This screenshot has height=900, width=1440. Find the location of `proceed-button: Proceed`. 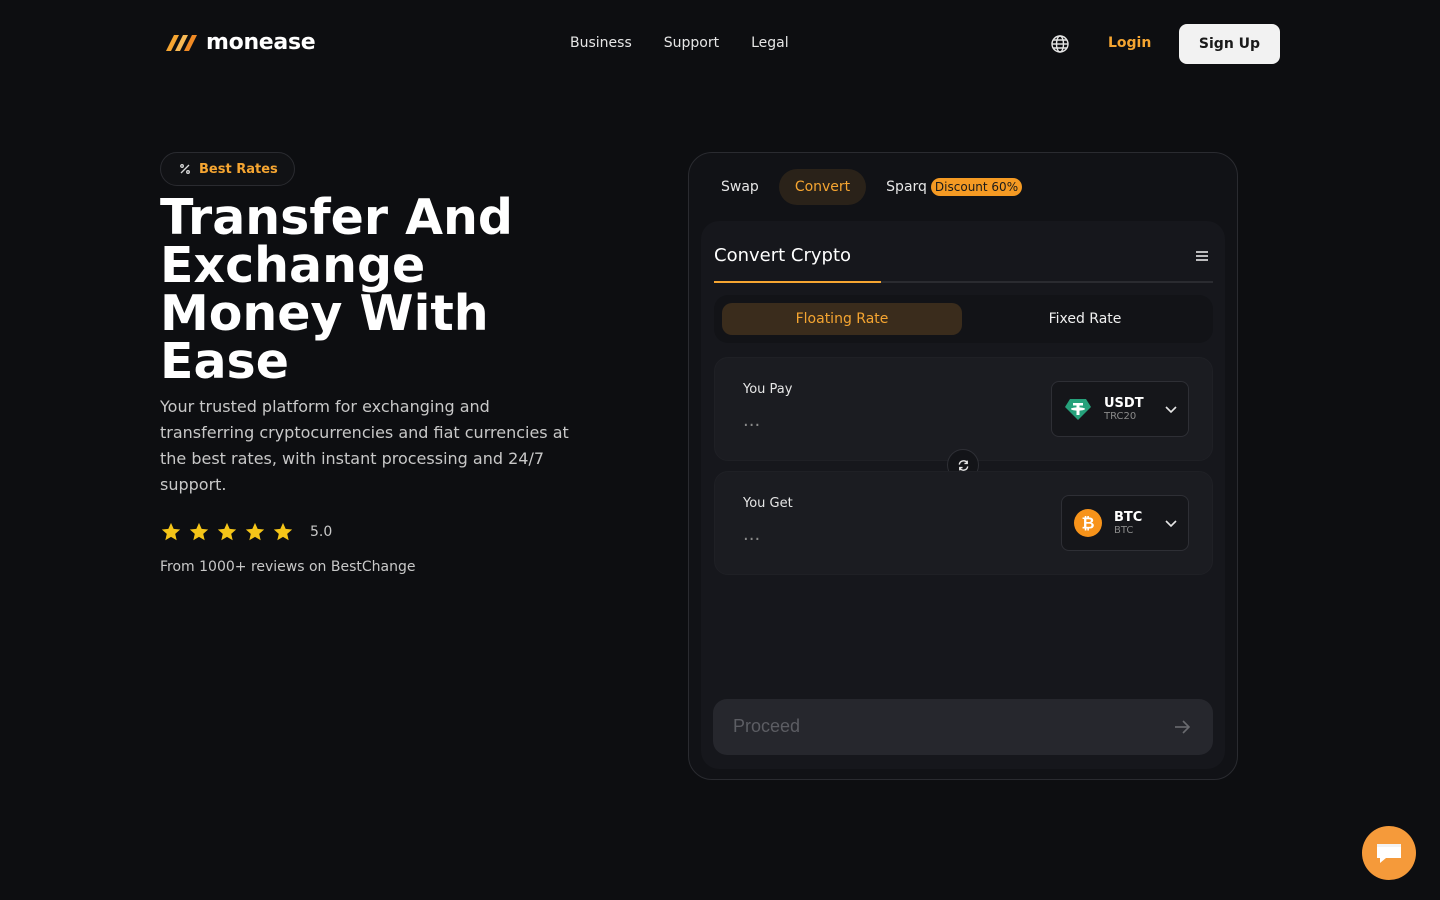

proceed-button: Proceed is located at coordinates (963, 727).